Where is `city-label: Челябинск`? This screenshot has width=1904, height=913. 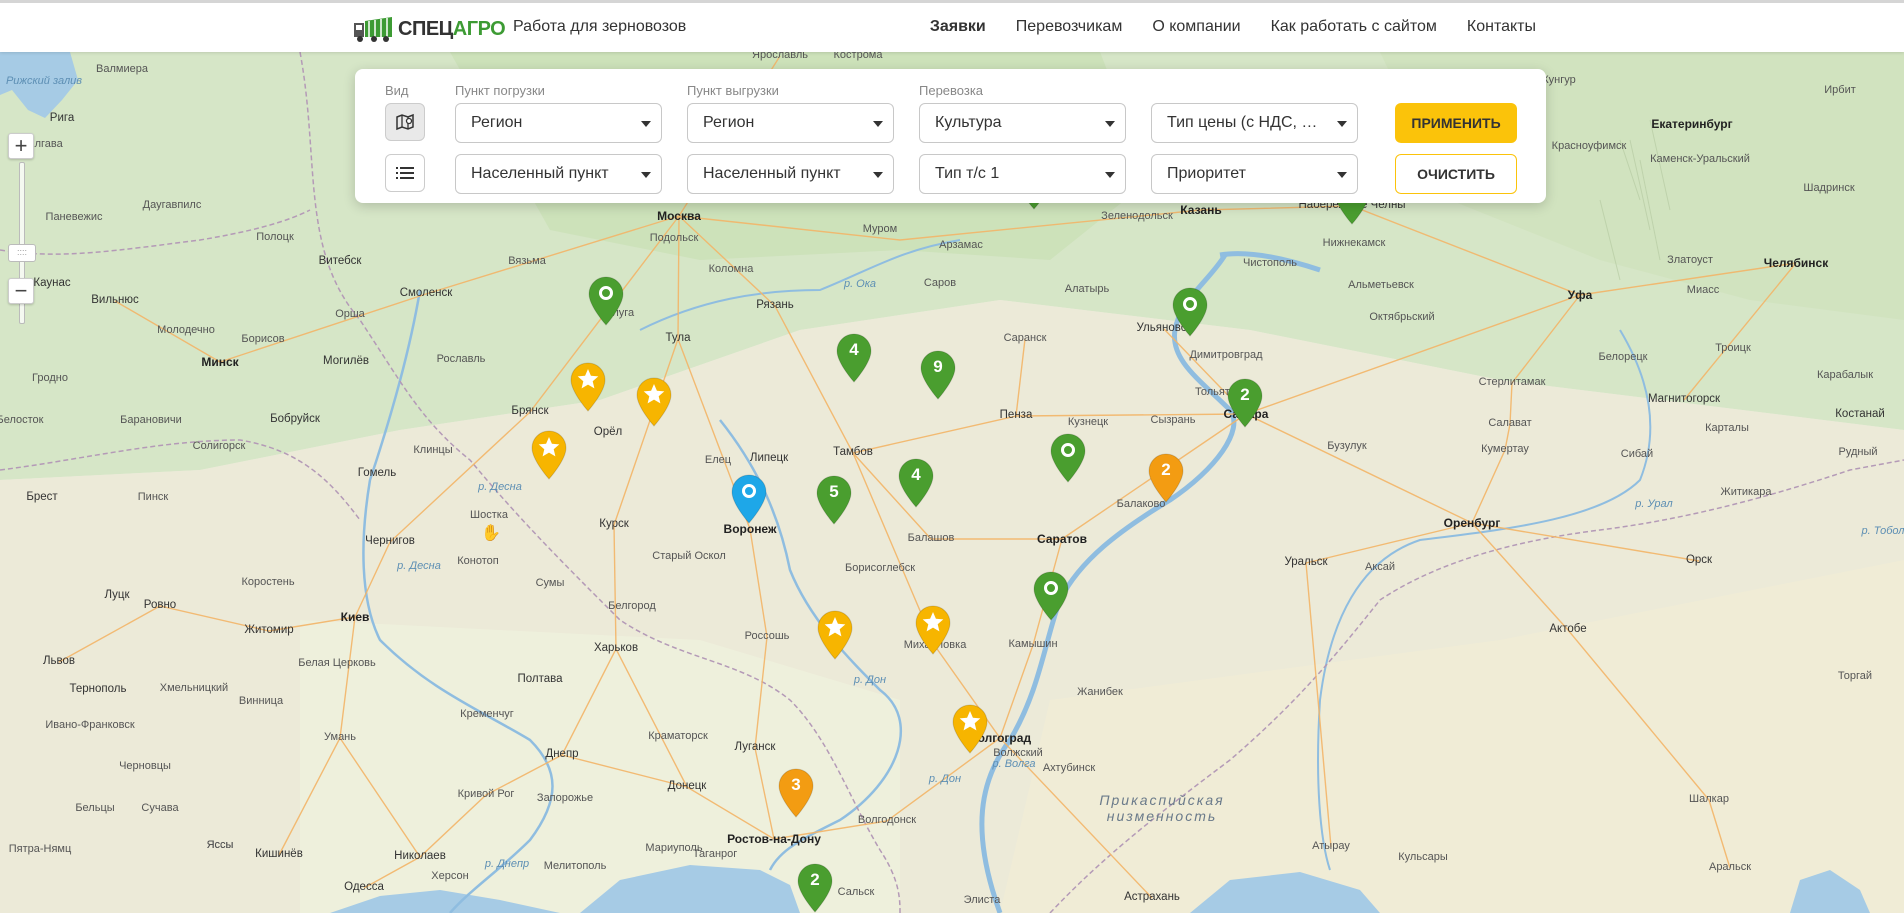 city-label: Челябинск is located at coordinates (1796, 263).